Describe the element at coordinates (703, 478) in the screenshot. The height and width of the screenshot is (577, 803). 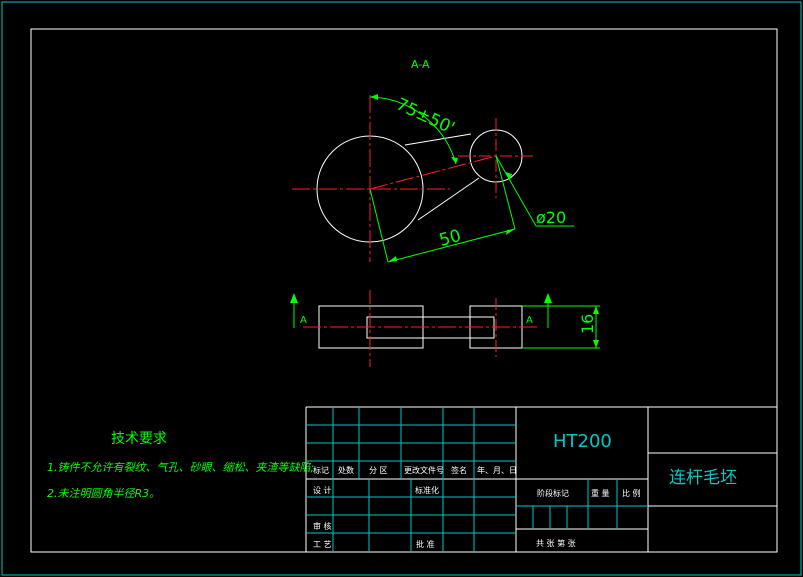
I see `part-name: 连杆毛坯` at that location.